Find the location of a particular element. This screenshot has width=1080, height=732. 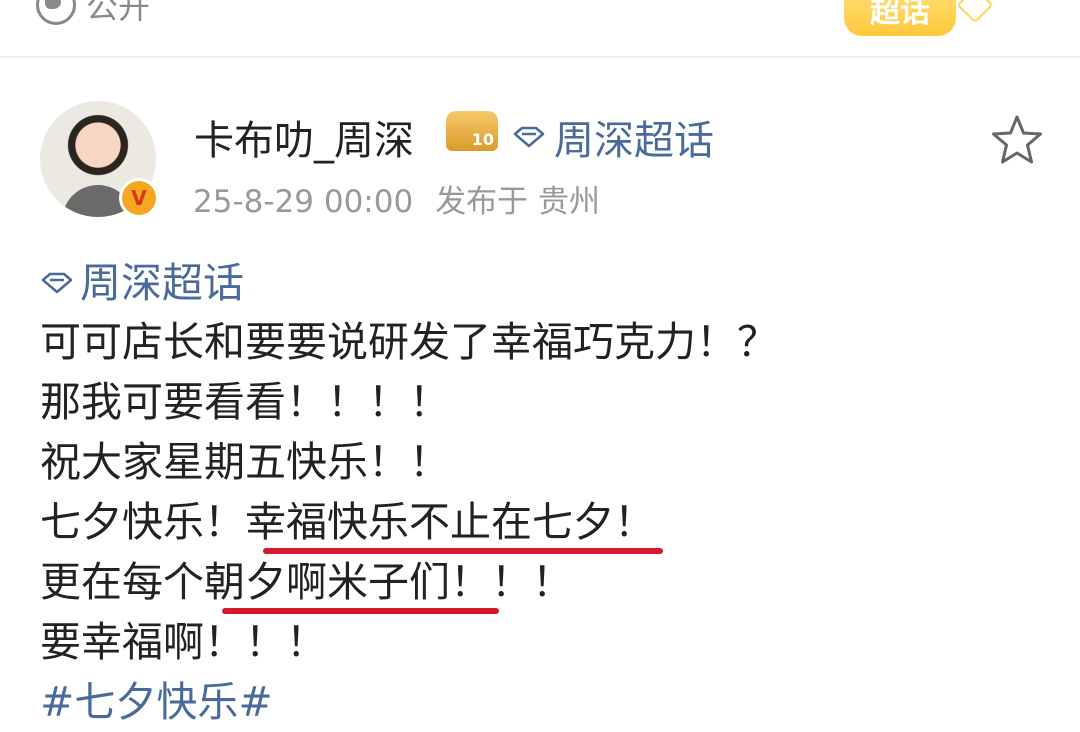

text-line: 可可店长和要要说研发了幸福巧克力！？ is located at coordinates (409, 342).